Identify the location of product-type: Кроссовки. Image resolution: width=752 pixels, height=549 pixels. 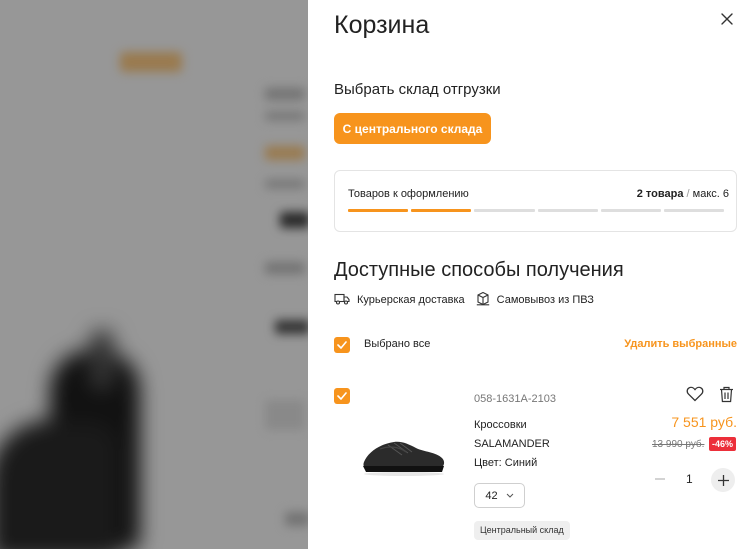
(512, 425).